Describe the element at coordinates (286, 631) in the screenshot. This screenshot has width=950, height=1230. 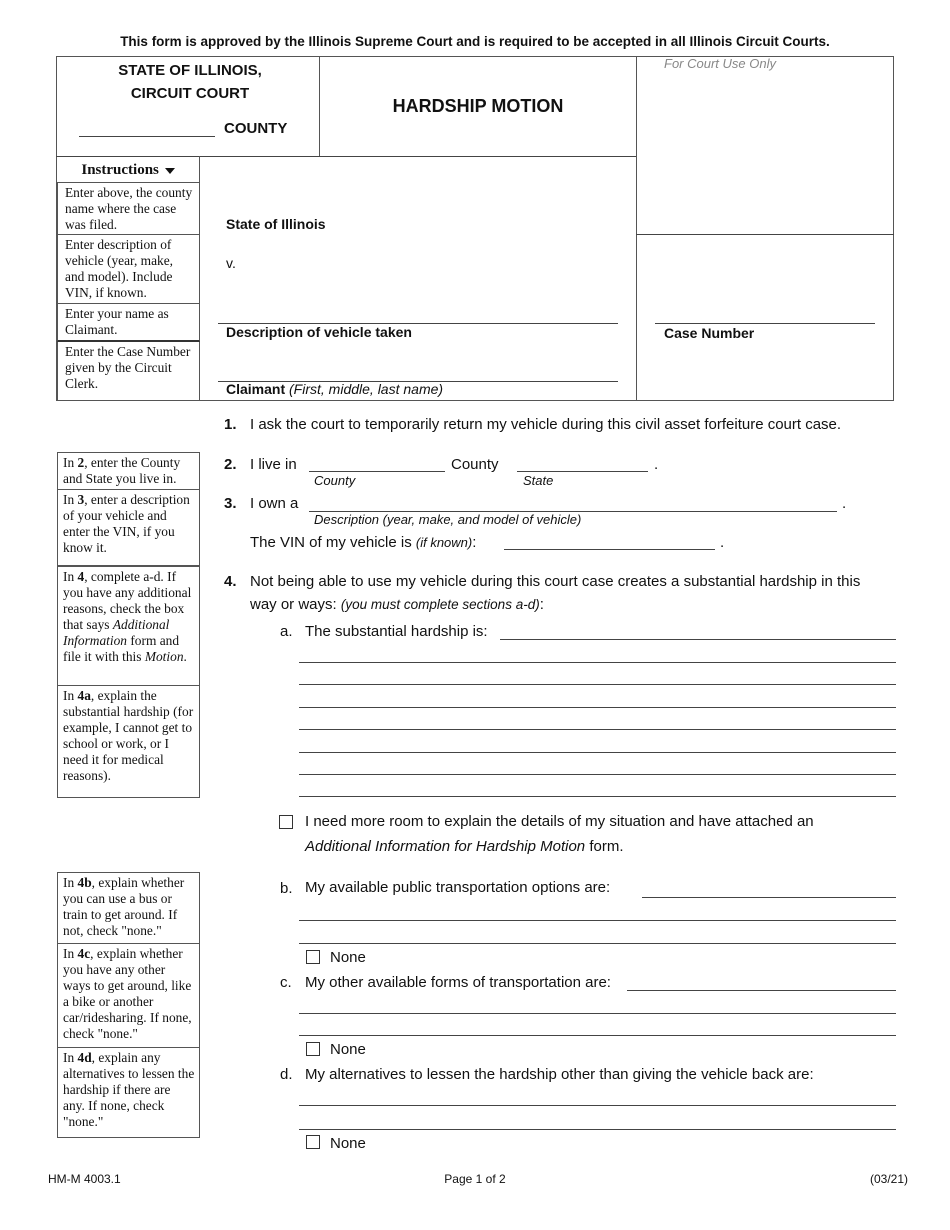
I see `item-4a-letter: a.` at that location.